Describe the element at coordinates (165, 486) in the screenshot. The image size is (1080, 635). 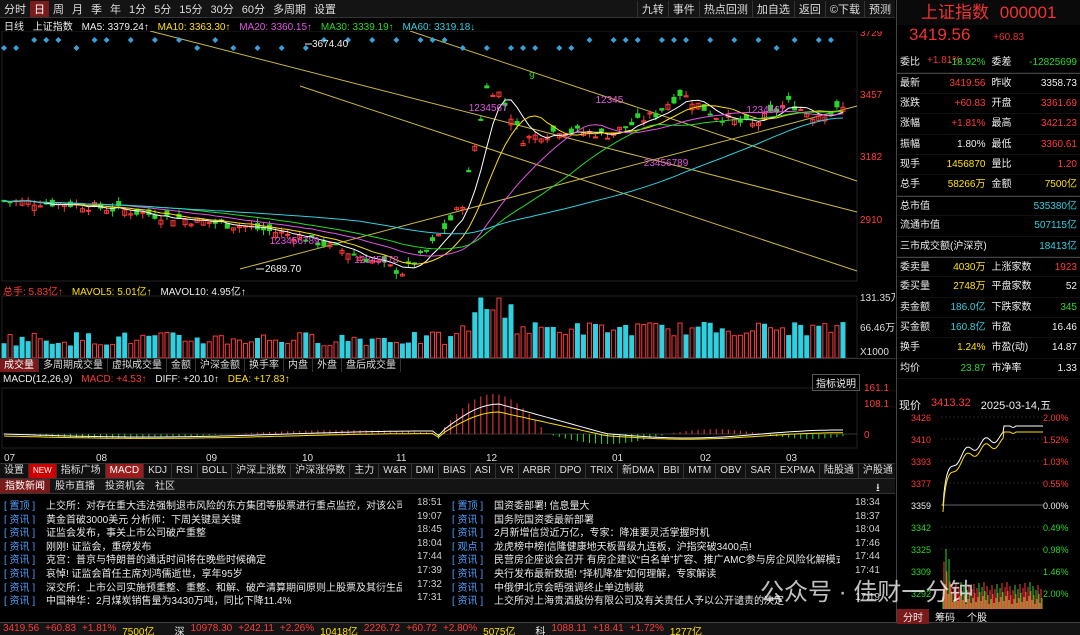
I see `news-tab: 社区` at that location.